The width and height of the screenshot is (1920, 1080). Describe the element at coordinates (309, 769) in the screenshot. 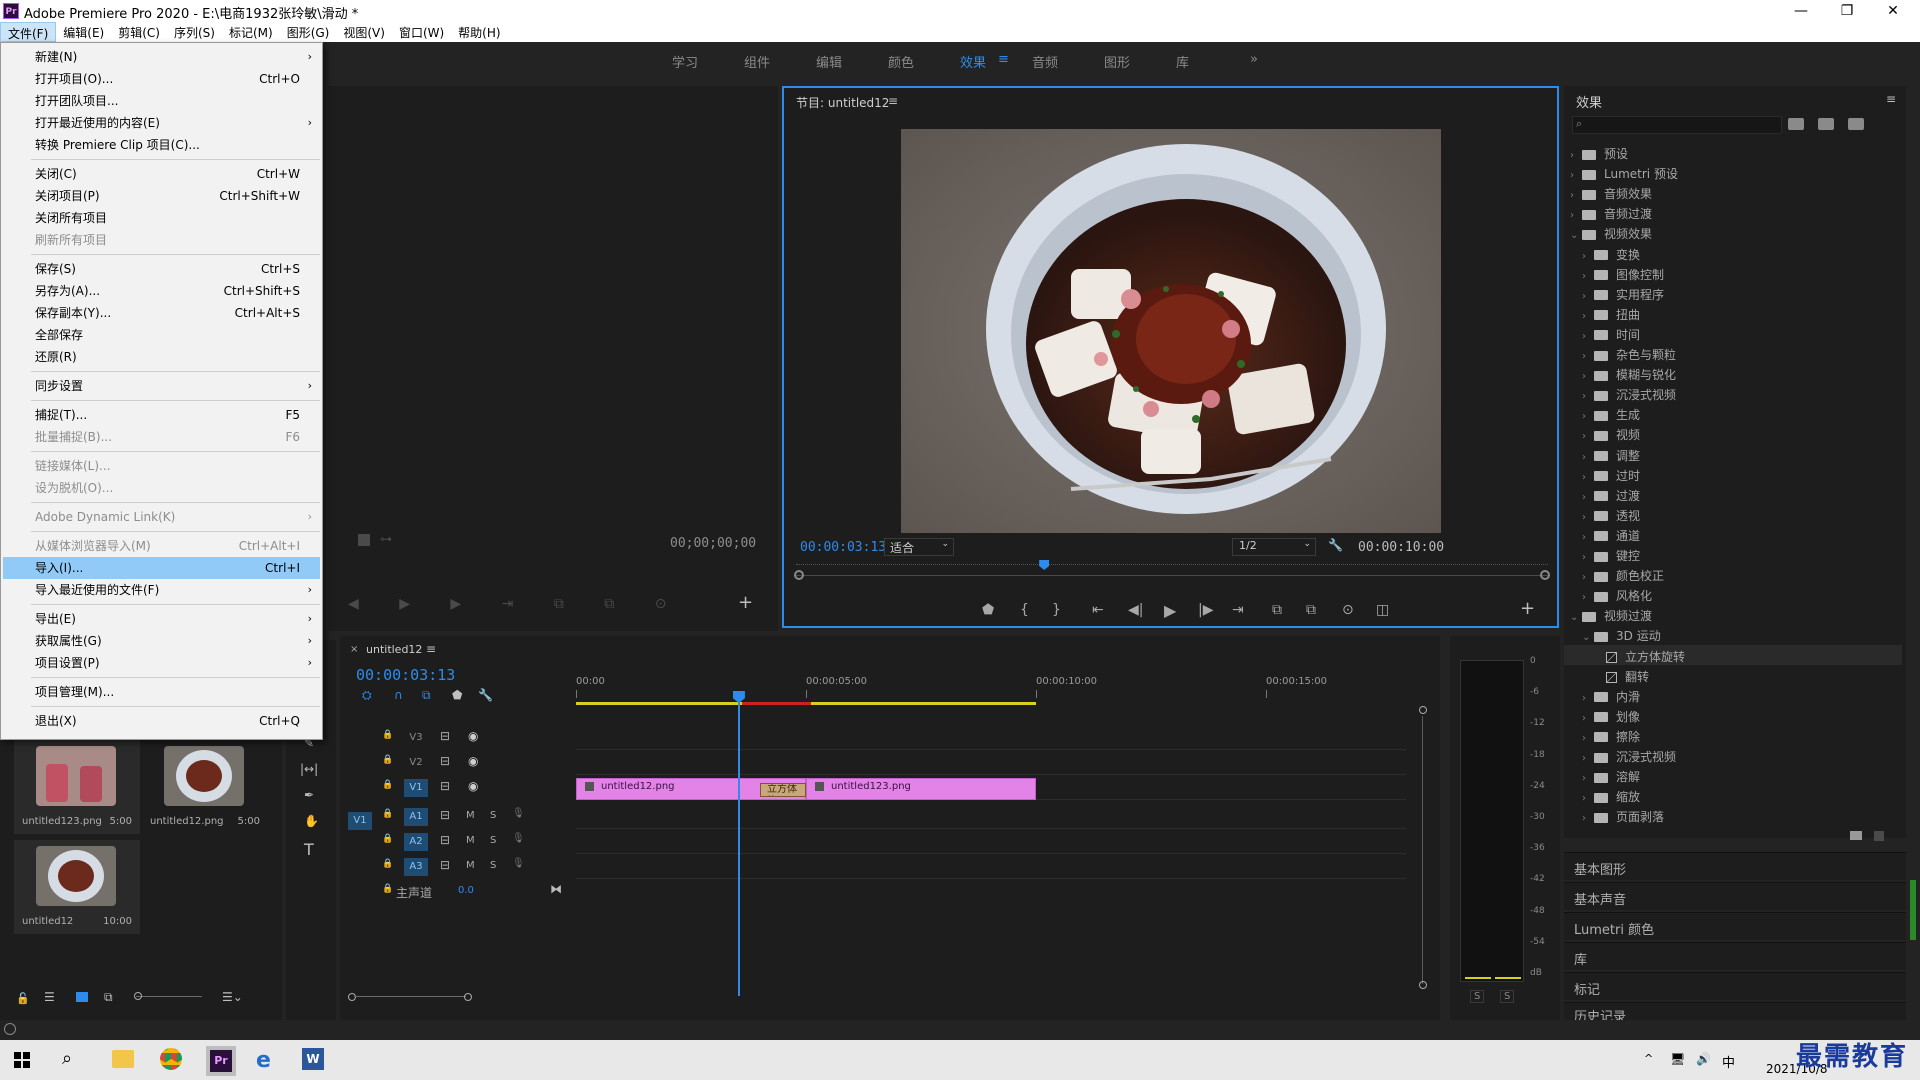

I see `slip-tool-icon: |↔|` at that location.